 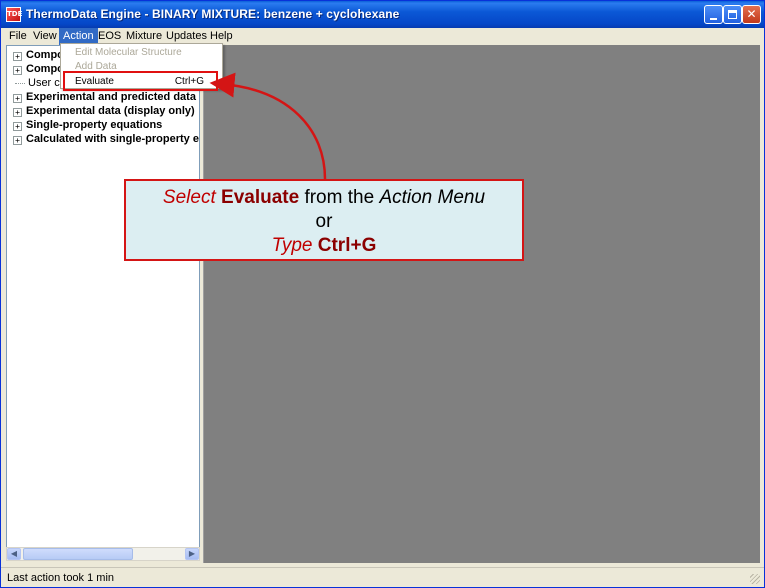 I want to click on tree-item: + Single-property equations, so click(x=87, y=125).